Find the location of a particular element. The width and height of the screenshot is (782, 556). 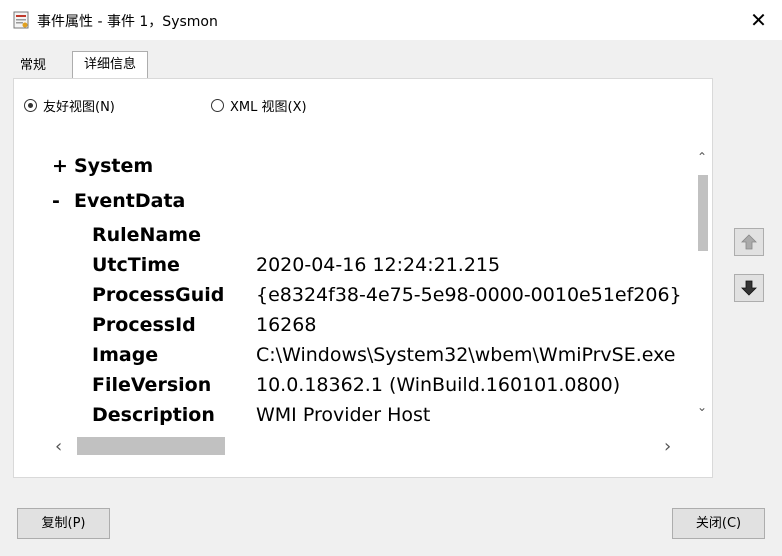

tab-details: 详细信息 is located at coordinates (110, 65).